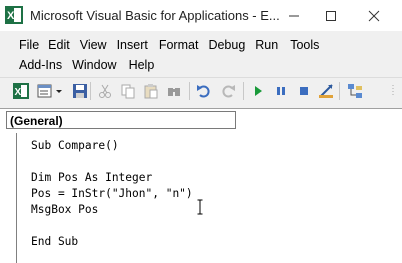 The height and width of the screenshot is (263, 402). Describe the element at coordinates (151, 91) in the screenshot. I see `paste-icon` at that location.